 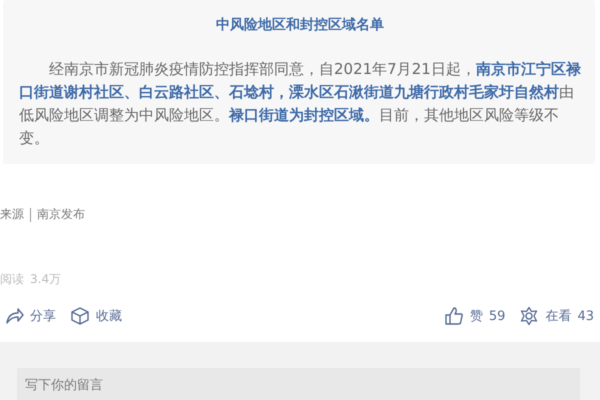 What do you see at coordinates (454, 316) in the screenshot?
I see `like-icon` at bounding box center [454, 316].